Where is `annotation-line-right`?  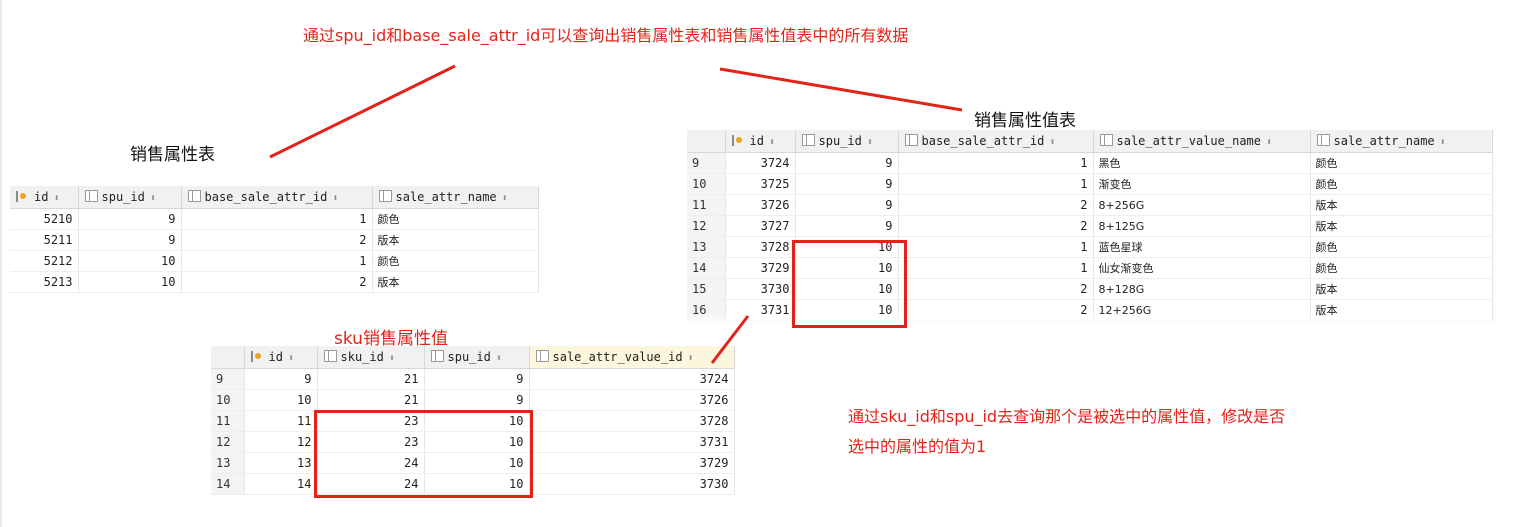 annotation-line-right is located at coordinates (841, 89).